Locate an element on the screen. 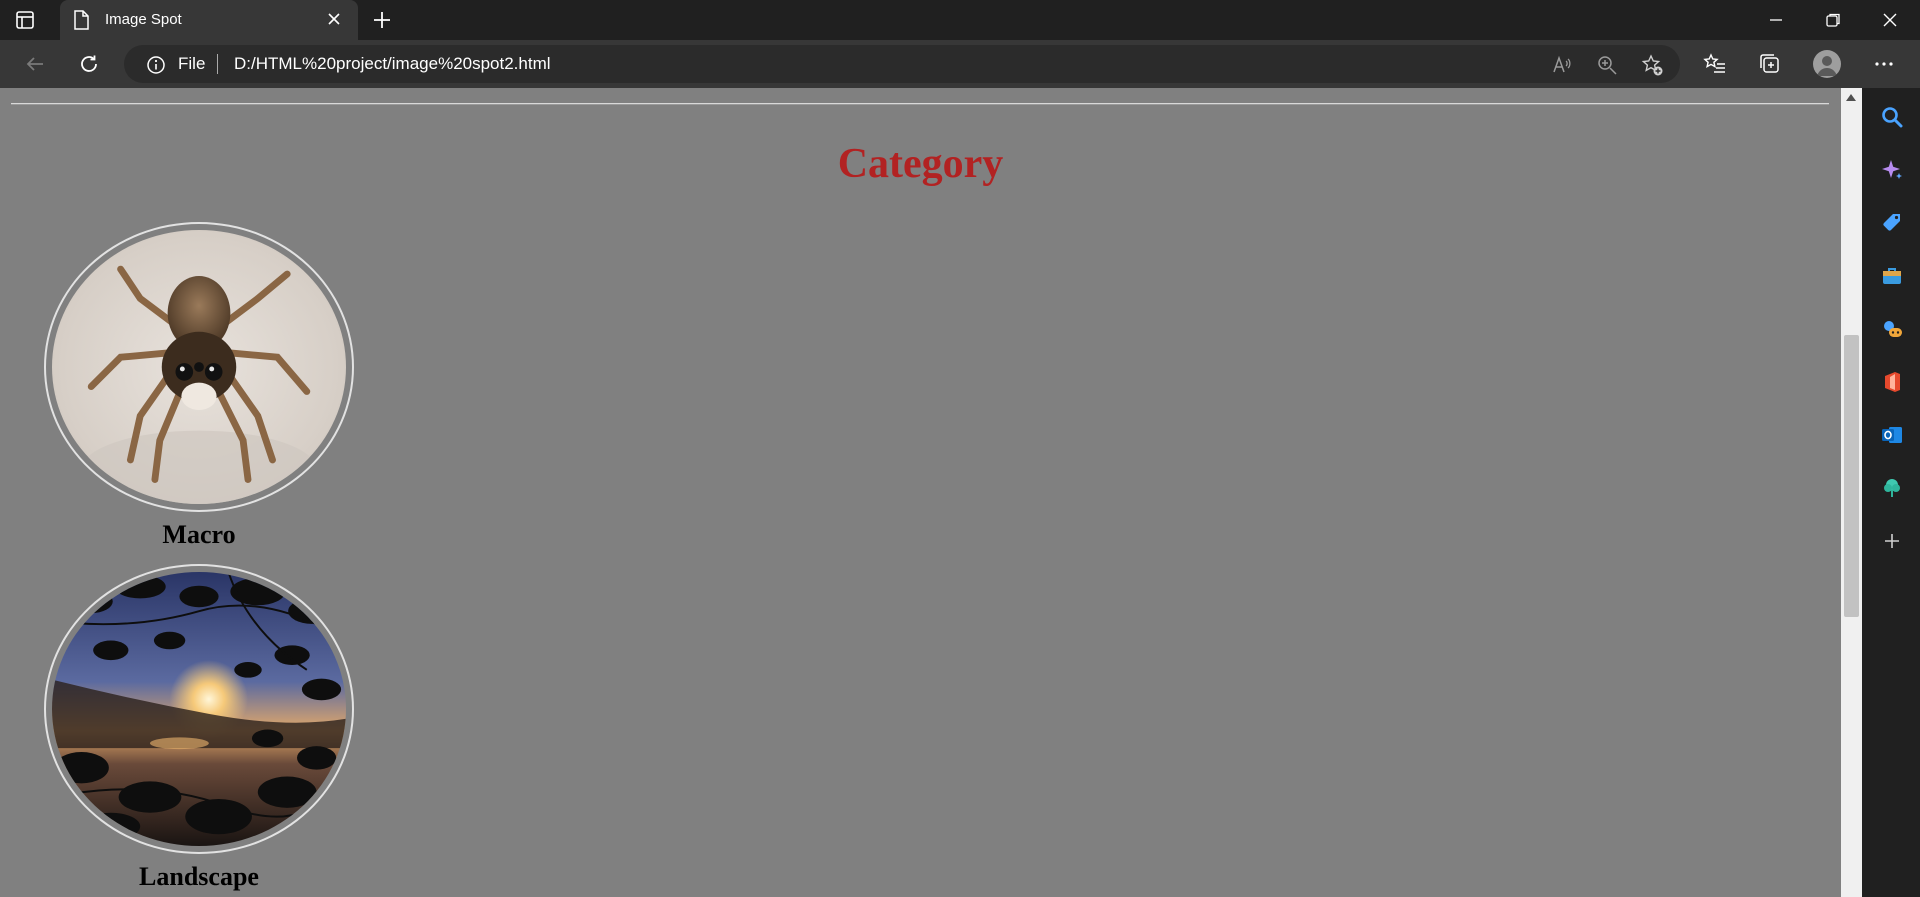  games-icon is located at coordinates (1892, 329).